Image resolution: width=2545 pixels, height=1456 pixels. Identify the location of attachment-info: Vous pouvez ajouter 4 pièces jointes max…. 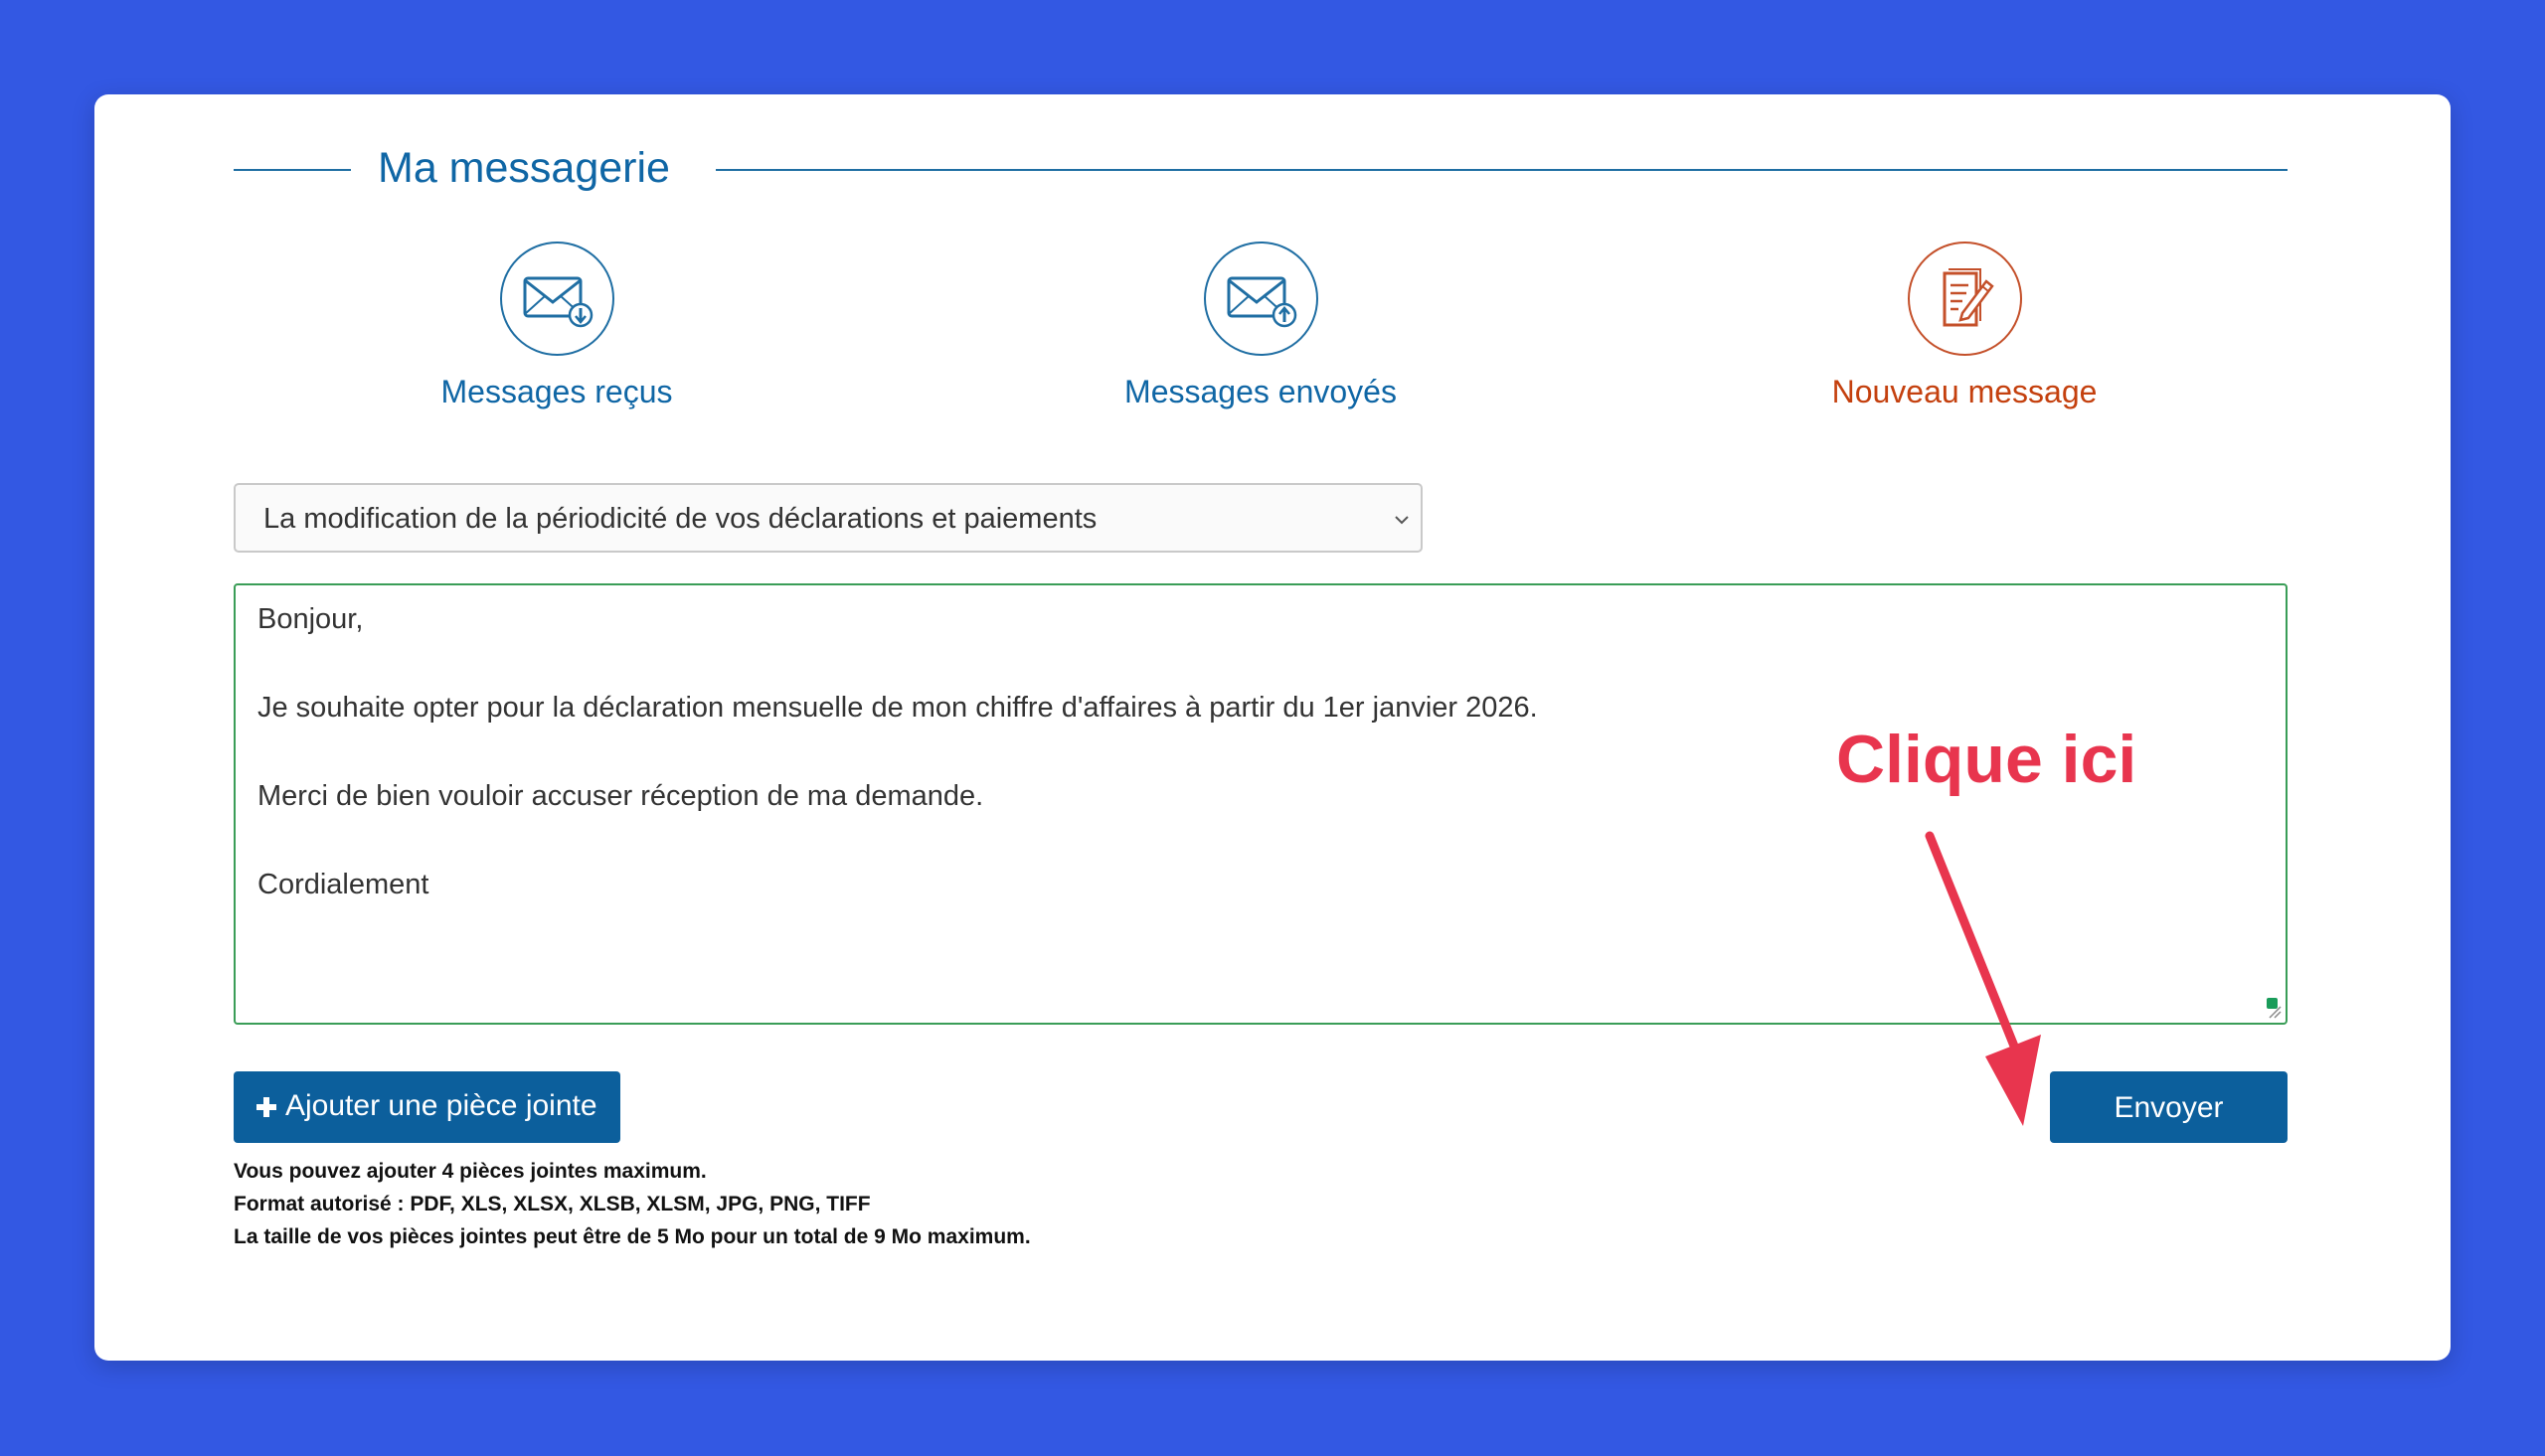
(632, 1204).